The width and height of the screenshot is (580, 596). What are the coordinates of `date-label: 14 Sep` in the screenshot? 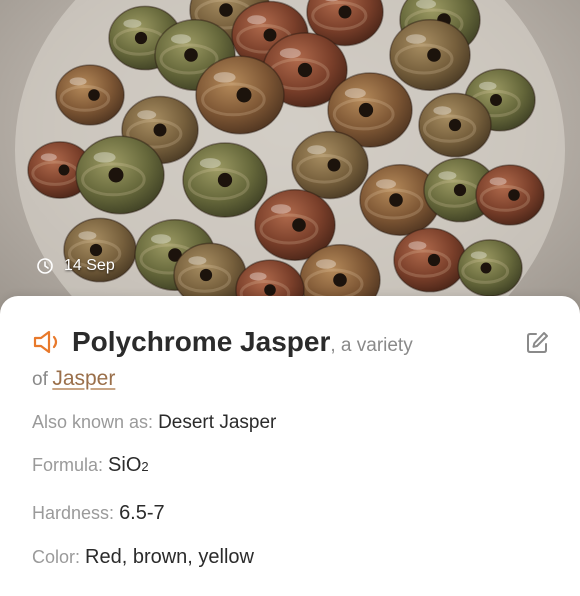 It's located at (89, 265).